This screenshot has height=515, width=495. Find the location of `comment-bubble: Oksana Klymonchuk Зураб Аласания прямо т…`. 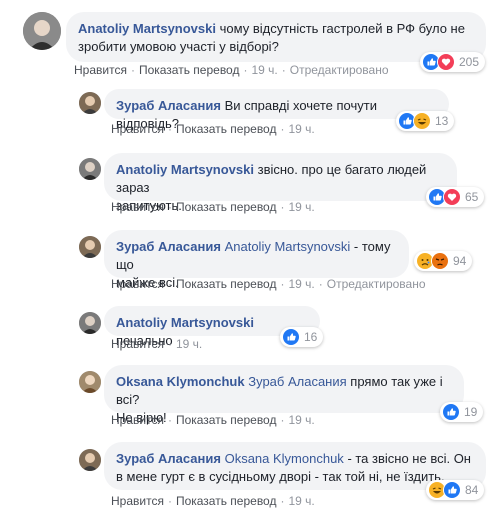

comment-bubble: Oksana Klymonchuk Зураб Аласания прямо т… is located at coordinates (284, 395).